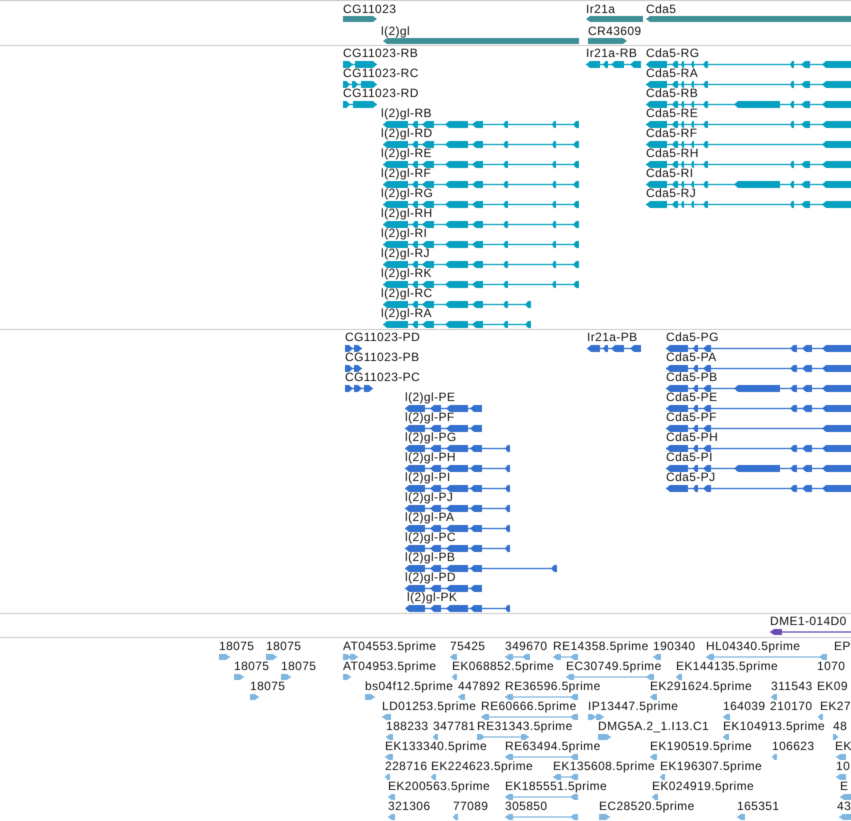  What do you see at coordinates (689, 457) in the screenshot?
I see `protein-label: Cda5-PI` at bounding box center [689, 457].